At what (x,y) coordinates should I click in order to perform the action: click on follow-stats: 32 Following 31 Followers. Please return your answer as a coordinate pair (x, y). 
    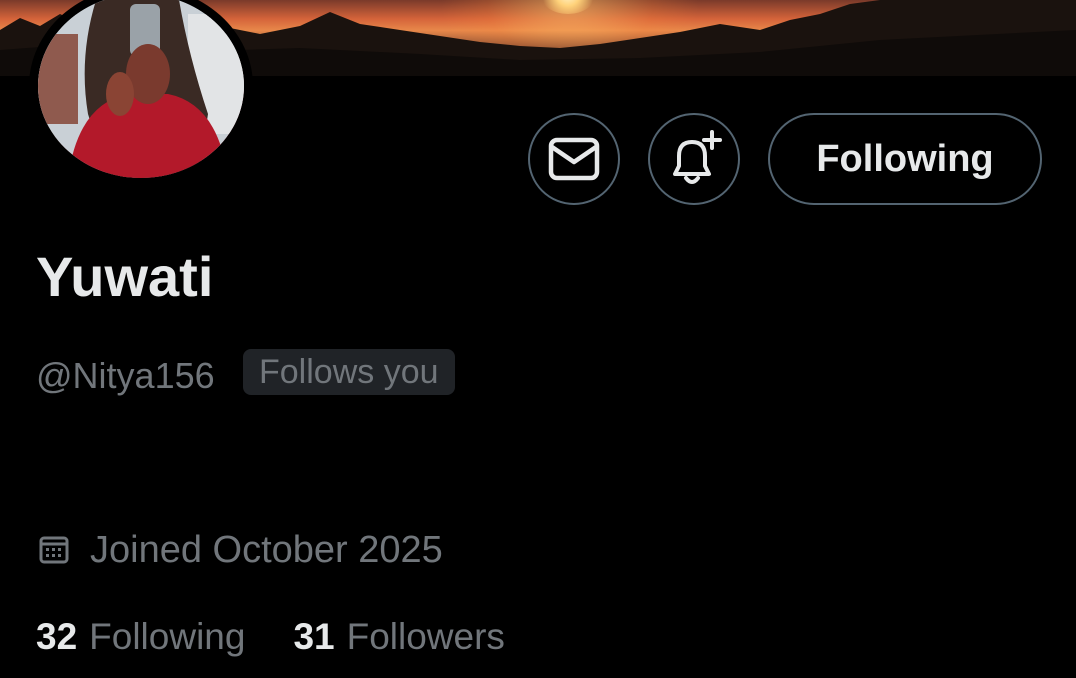
    Looking at the image, I should click on (270, 637).